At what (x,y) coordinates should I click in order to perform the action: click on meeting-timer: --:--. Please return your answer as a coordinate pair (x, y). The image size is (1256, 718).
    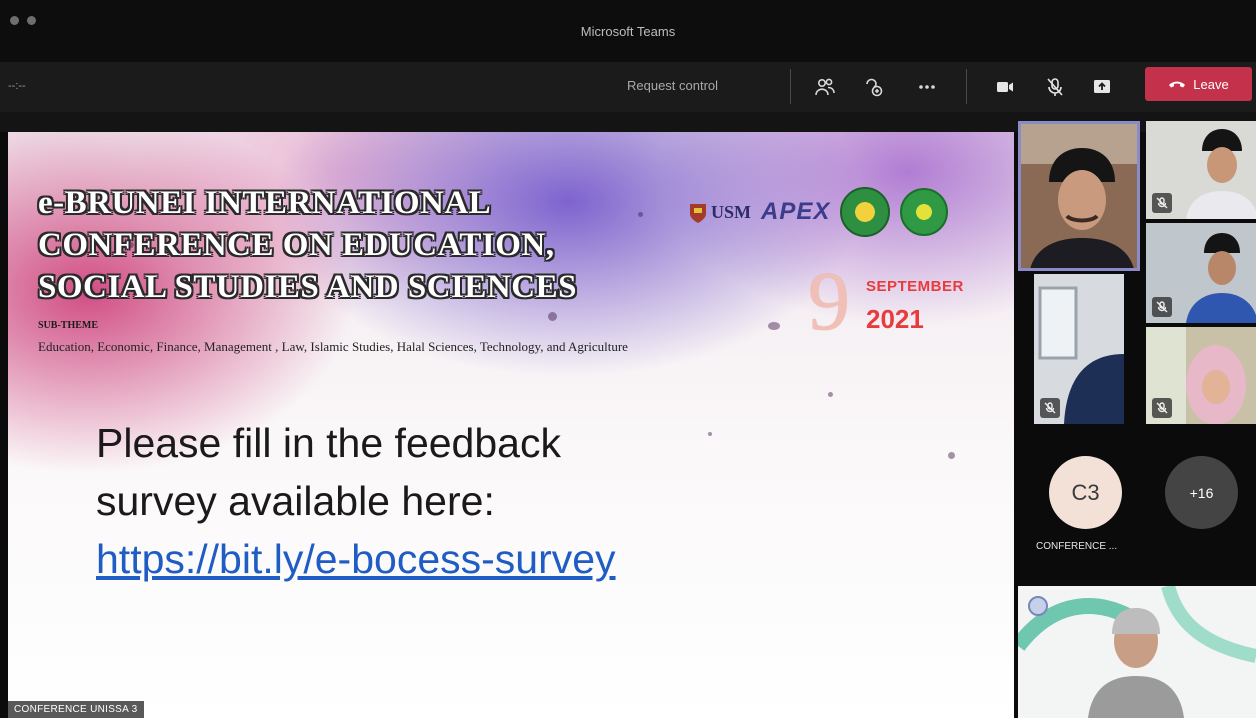
    Looking at the image, I should click on (17, 86).